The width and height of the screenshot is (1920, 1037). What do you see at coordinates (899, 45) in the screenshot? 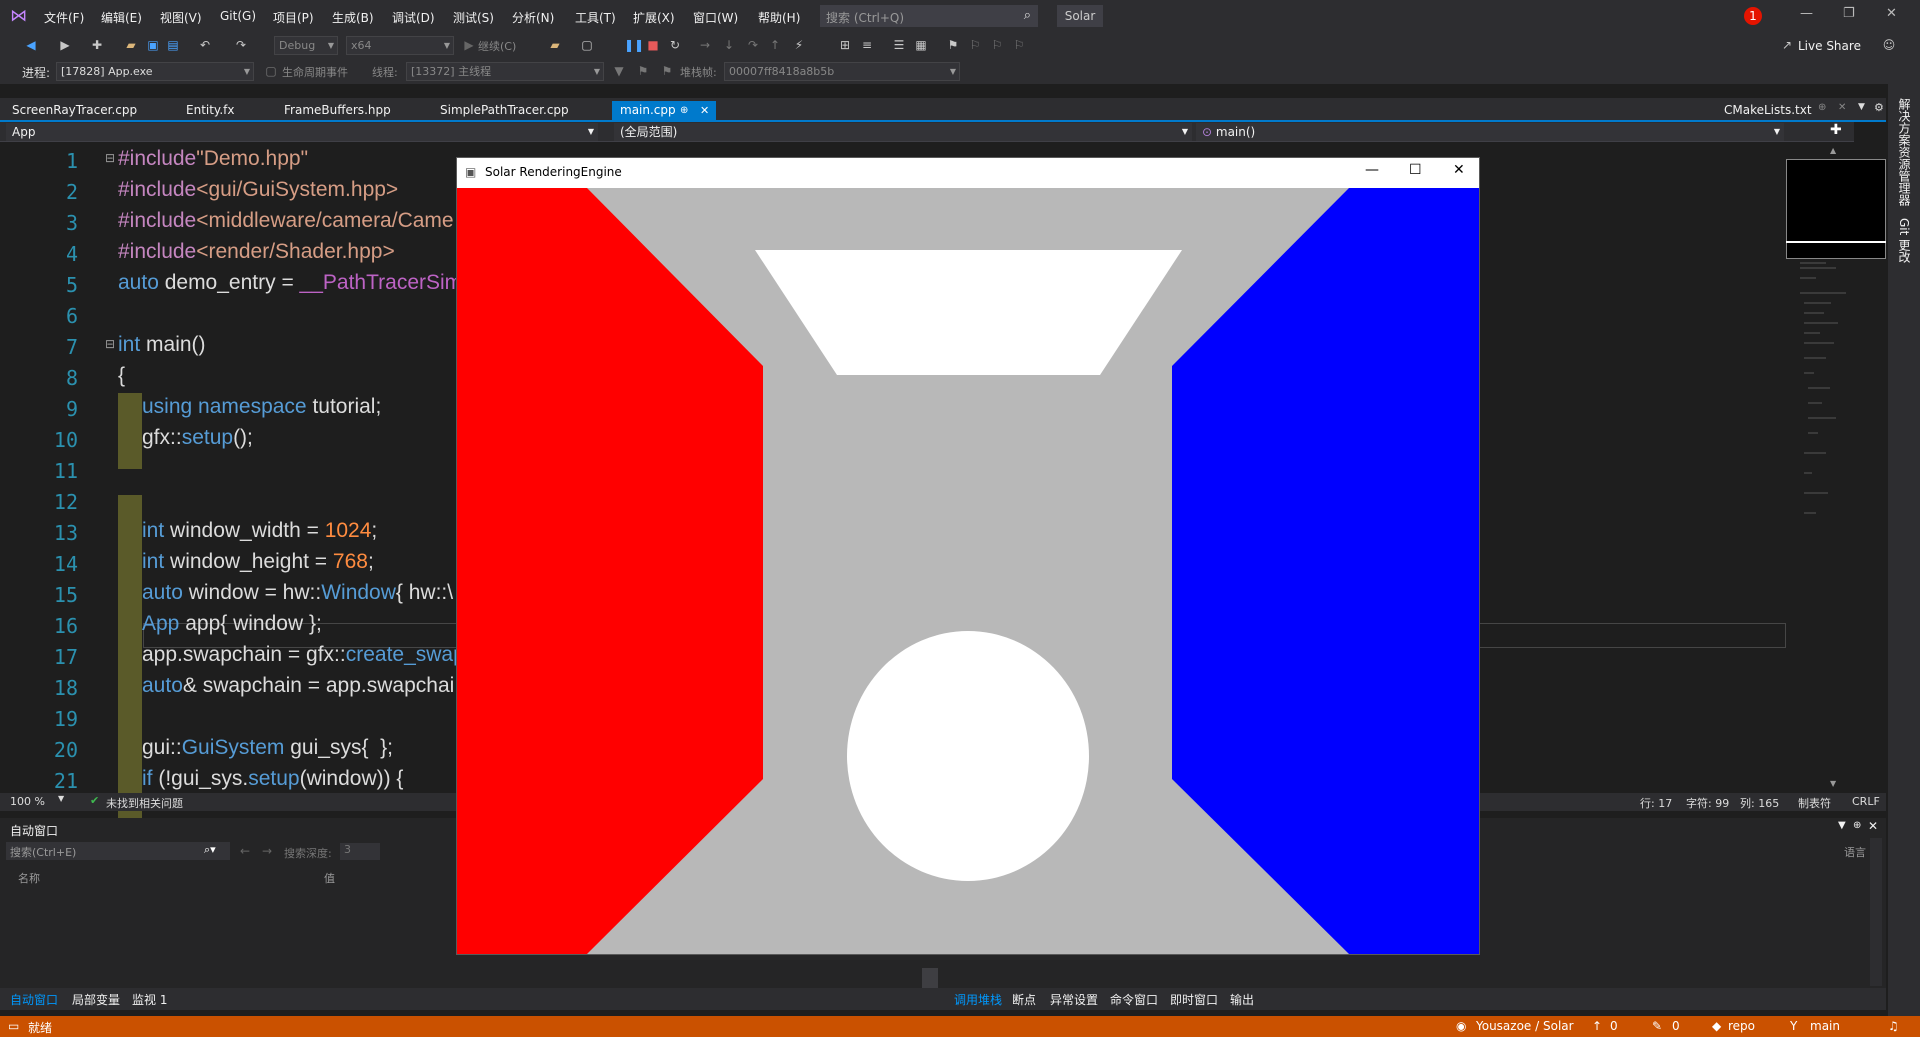
I see `indent-icon: ☰` at bounding box center [899, 45].